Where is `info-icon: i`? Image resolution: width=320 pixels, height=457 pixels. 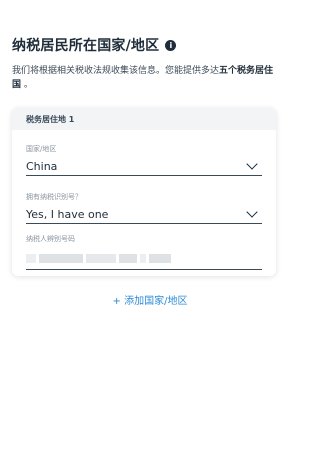
info-icon: i is located at coordinates (171, 45).